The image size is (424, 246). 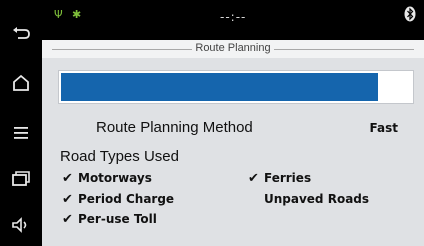 I want to click on home-icon, so click(x=21, y=83).